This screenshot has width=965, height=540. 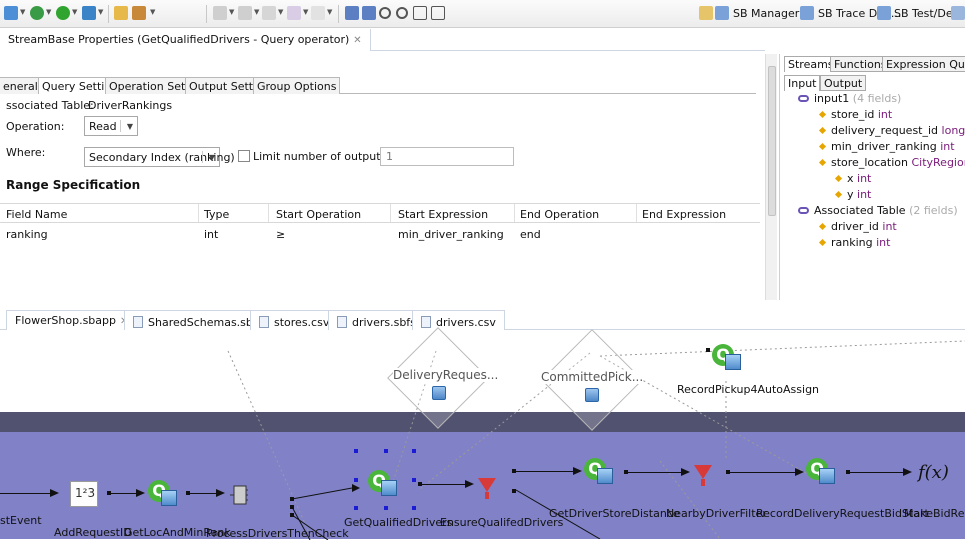 What do you see at coordinates (269, 13) in the screenshot?
I see `last-edit-icon` at bounding box center [269, 13].